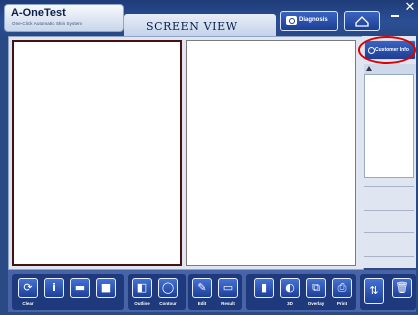 This screenshot has height=315, width=418. I want to click on overlay-icon: ⧉, so click(316, 287).